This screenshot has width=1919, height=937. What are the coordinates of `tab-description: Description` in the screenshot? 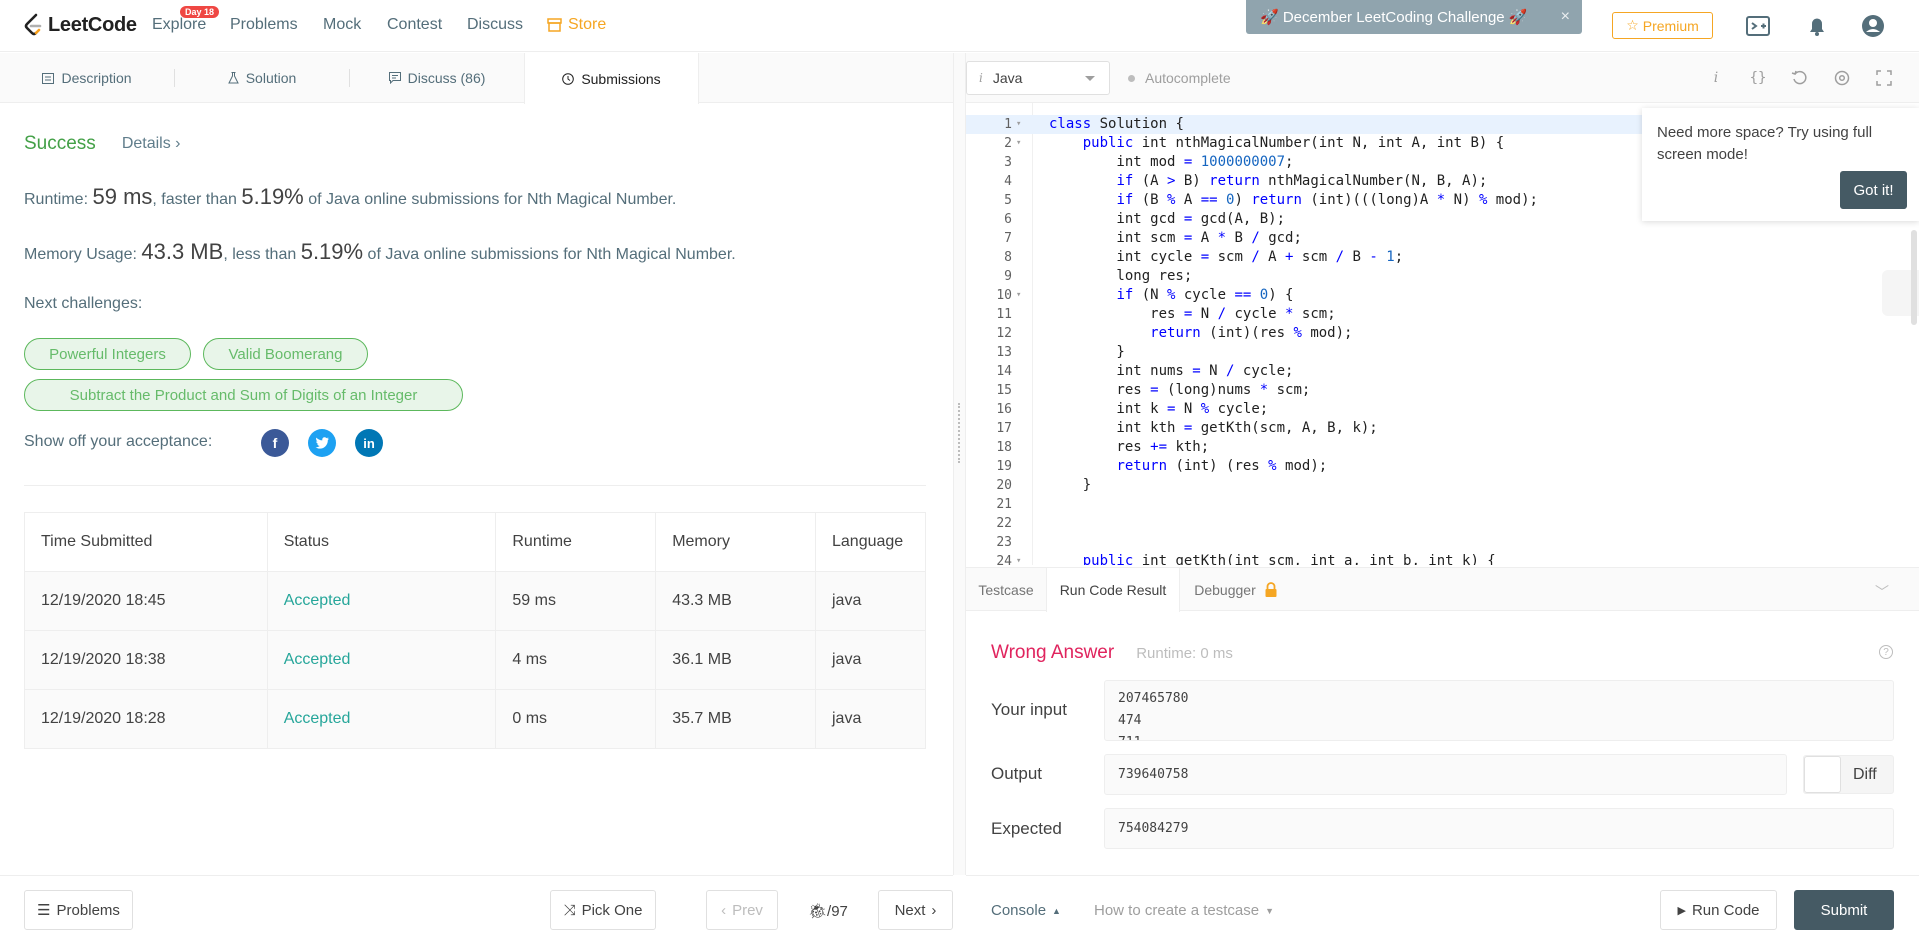 It's located at (87, 78).